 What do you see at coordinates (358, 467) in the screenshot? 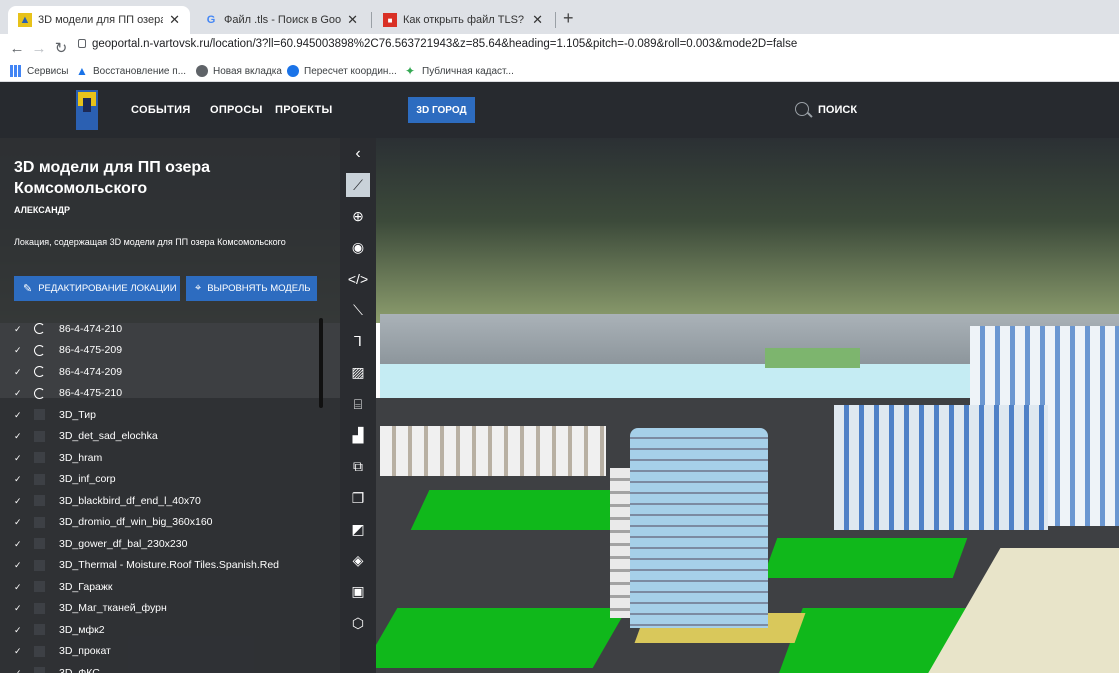
I see `layers-icon: ⧉` at bounding box center [358, 467].